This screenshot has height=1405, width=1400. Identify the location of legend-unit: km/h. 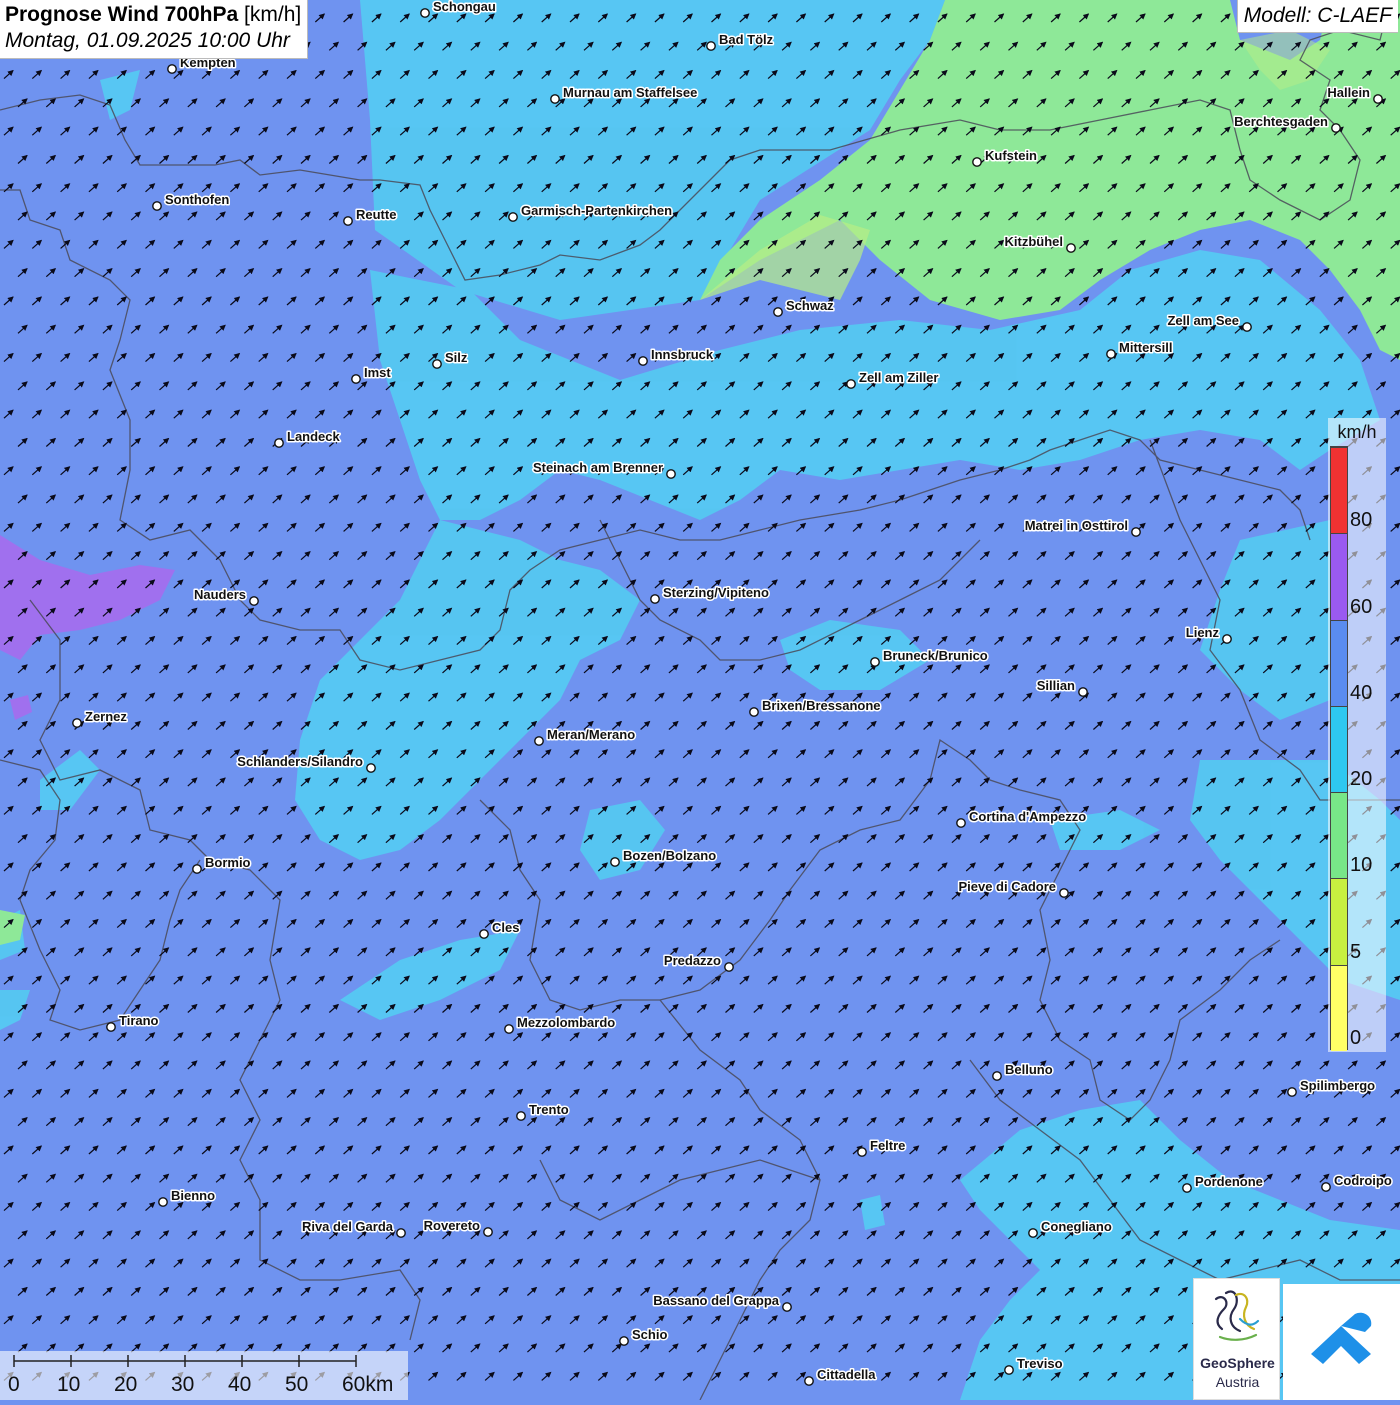
(1357, 432).